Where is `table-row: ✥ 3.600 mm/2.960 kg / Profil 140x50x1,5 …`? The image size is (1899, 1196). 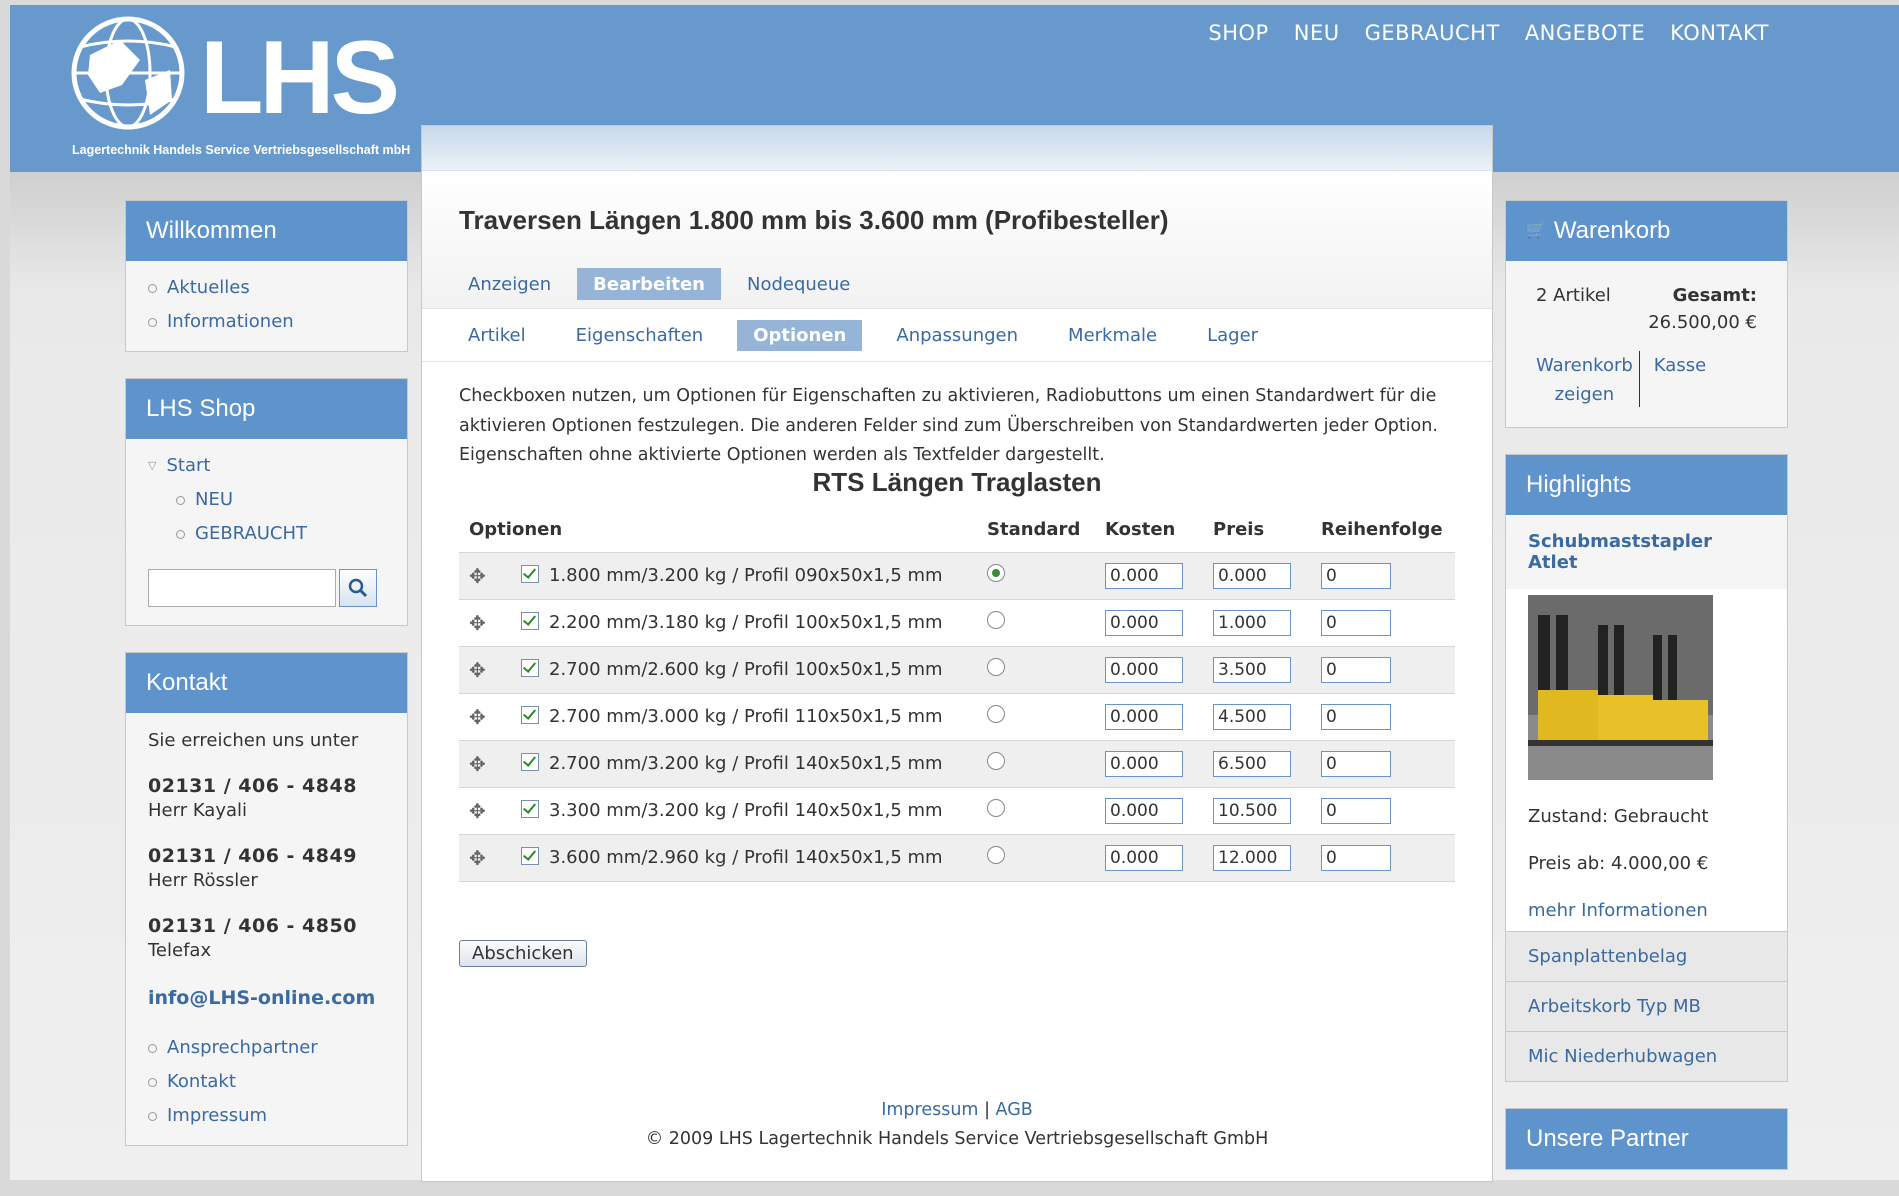
table-row: ✥ 3.600 mm/2.960 kg / Profil 140x50x1,5 … is located at coordinates (957, 857).